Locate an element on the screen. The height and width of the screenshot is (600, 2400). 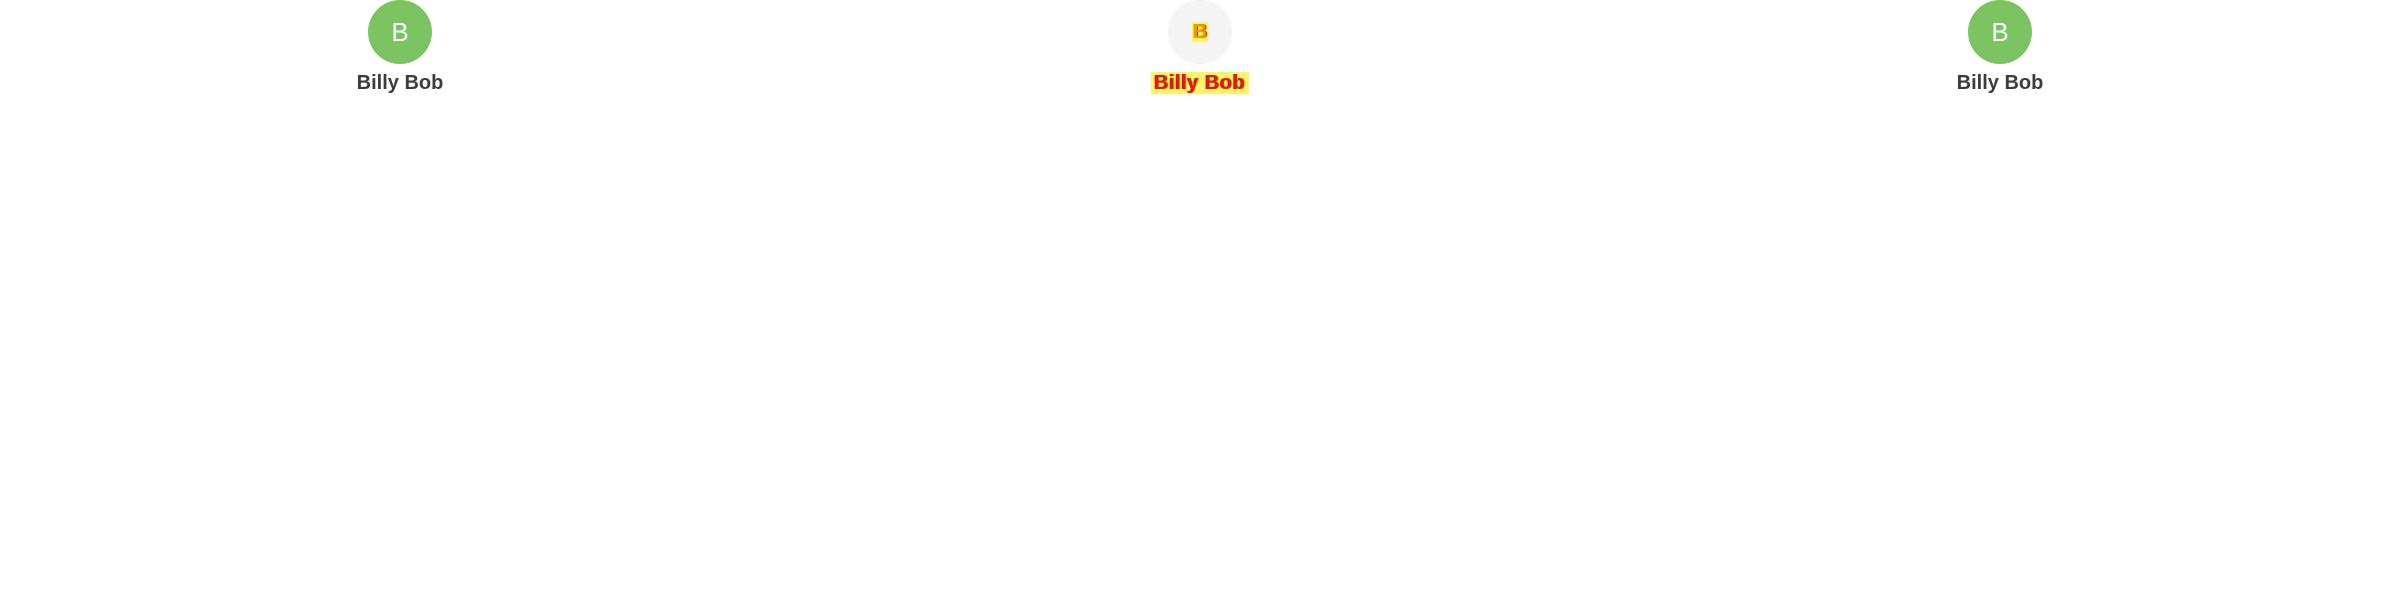
user-name-diff: Billy Bob is located at coordinates (1200, 83).